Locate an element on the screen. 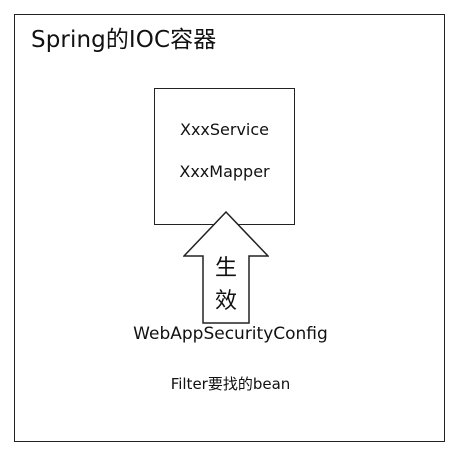  bean-xxxservice: XxxService is located at coordinates (224, 129).